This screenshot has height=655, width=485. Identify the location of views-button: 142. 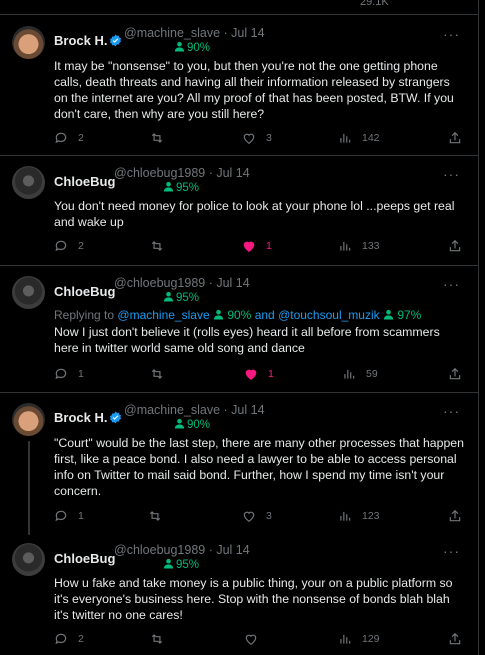
(359, 138).